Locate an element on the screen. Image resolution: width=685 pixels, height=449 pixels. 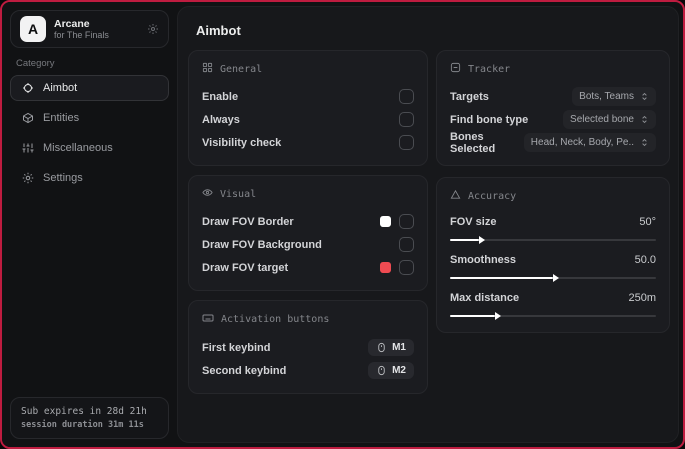
setting-row-always: Always is located at coordinates (308, 119).